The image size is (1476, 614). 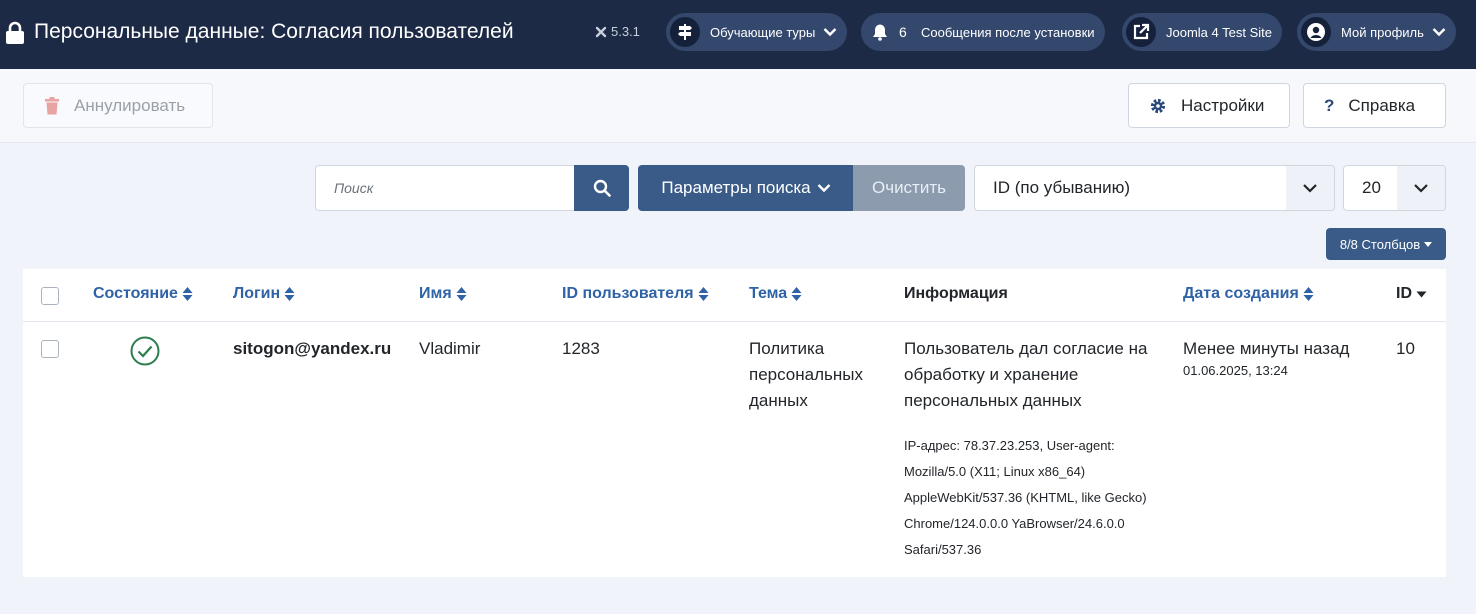 What do you see at coordinates (264, 294) in the screenshot?
I see `column-login: Логин` at bounding box center [264, 294].